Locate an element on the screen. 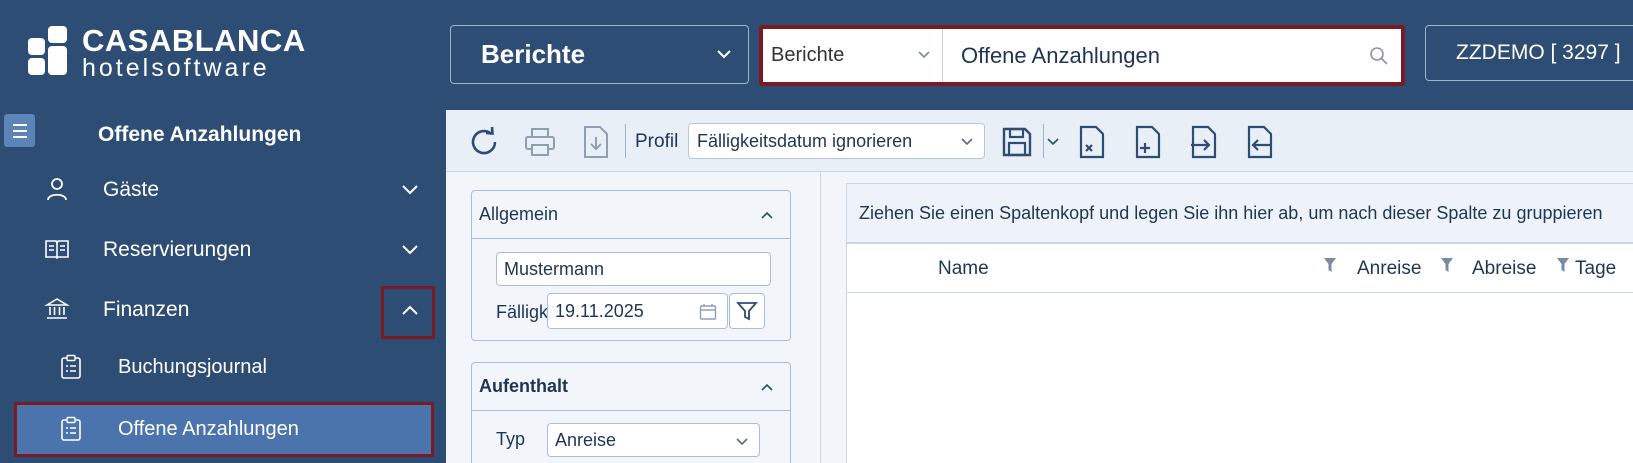 The image size is (1633, 463). column-header-anreise: Anreise is located at coordinates (1389, 269).